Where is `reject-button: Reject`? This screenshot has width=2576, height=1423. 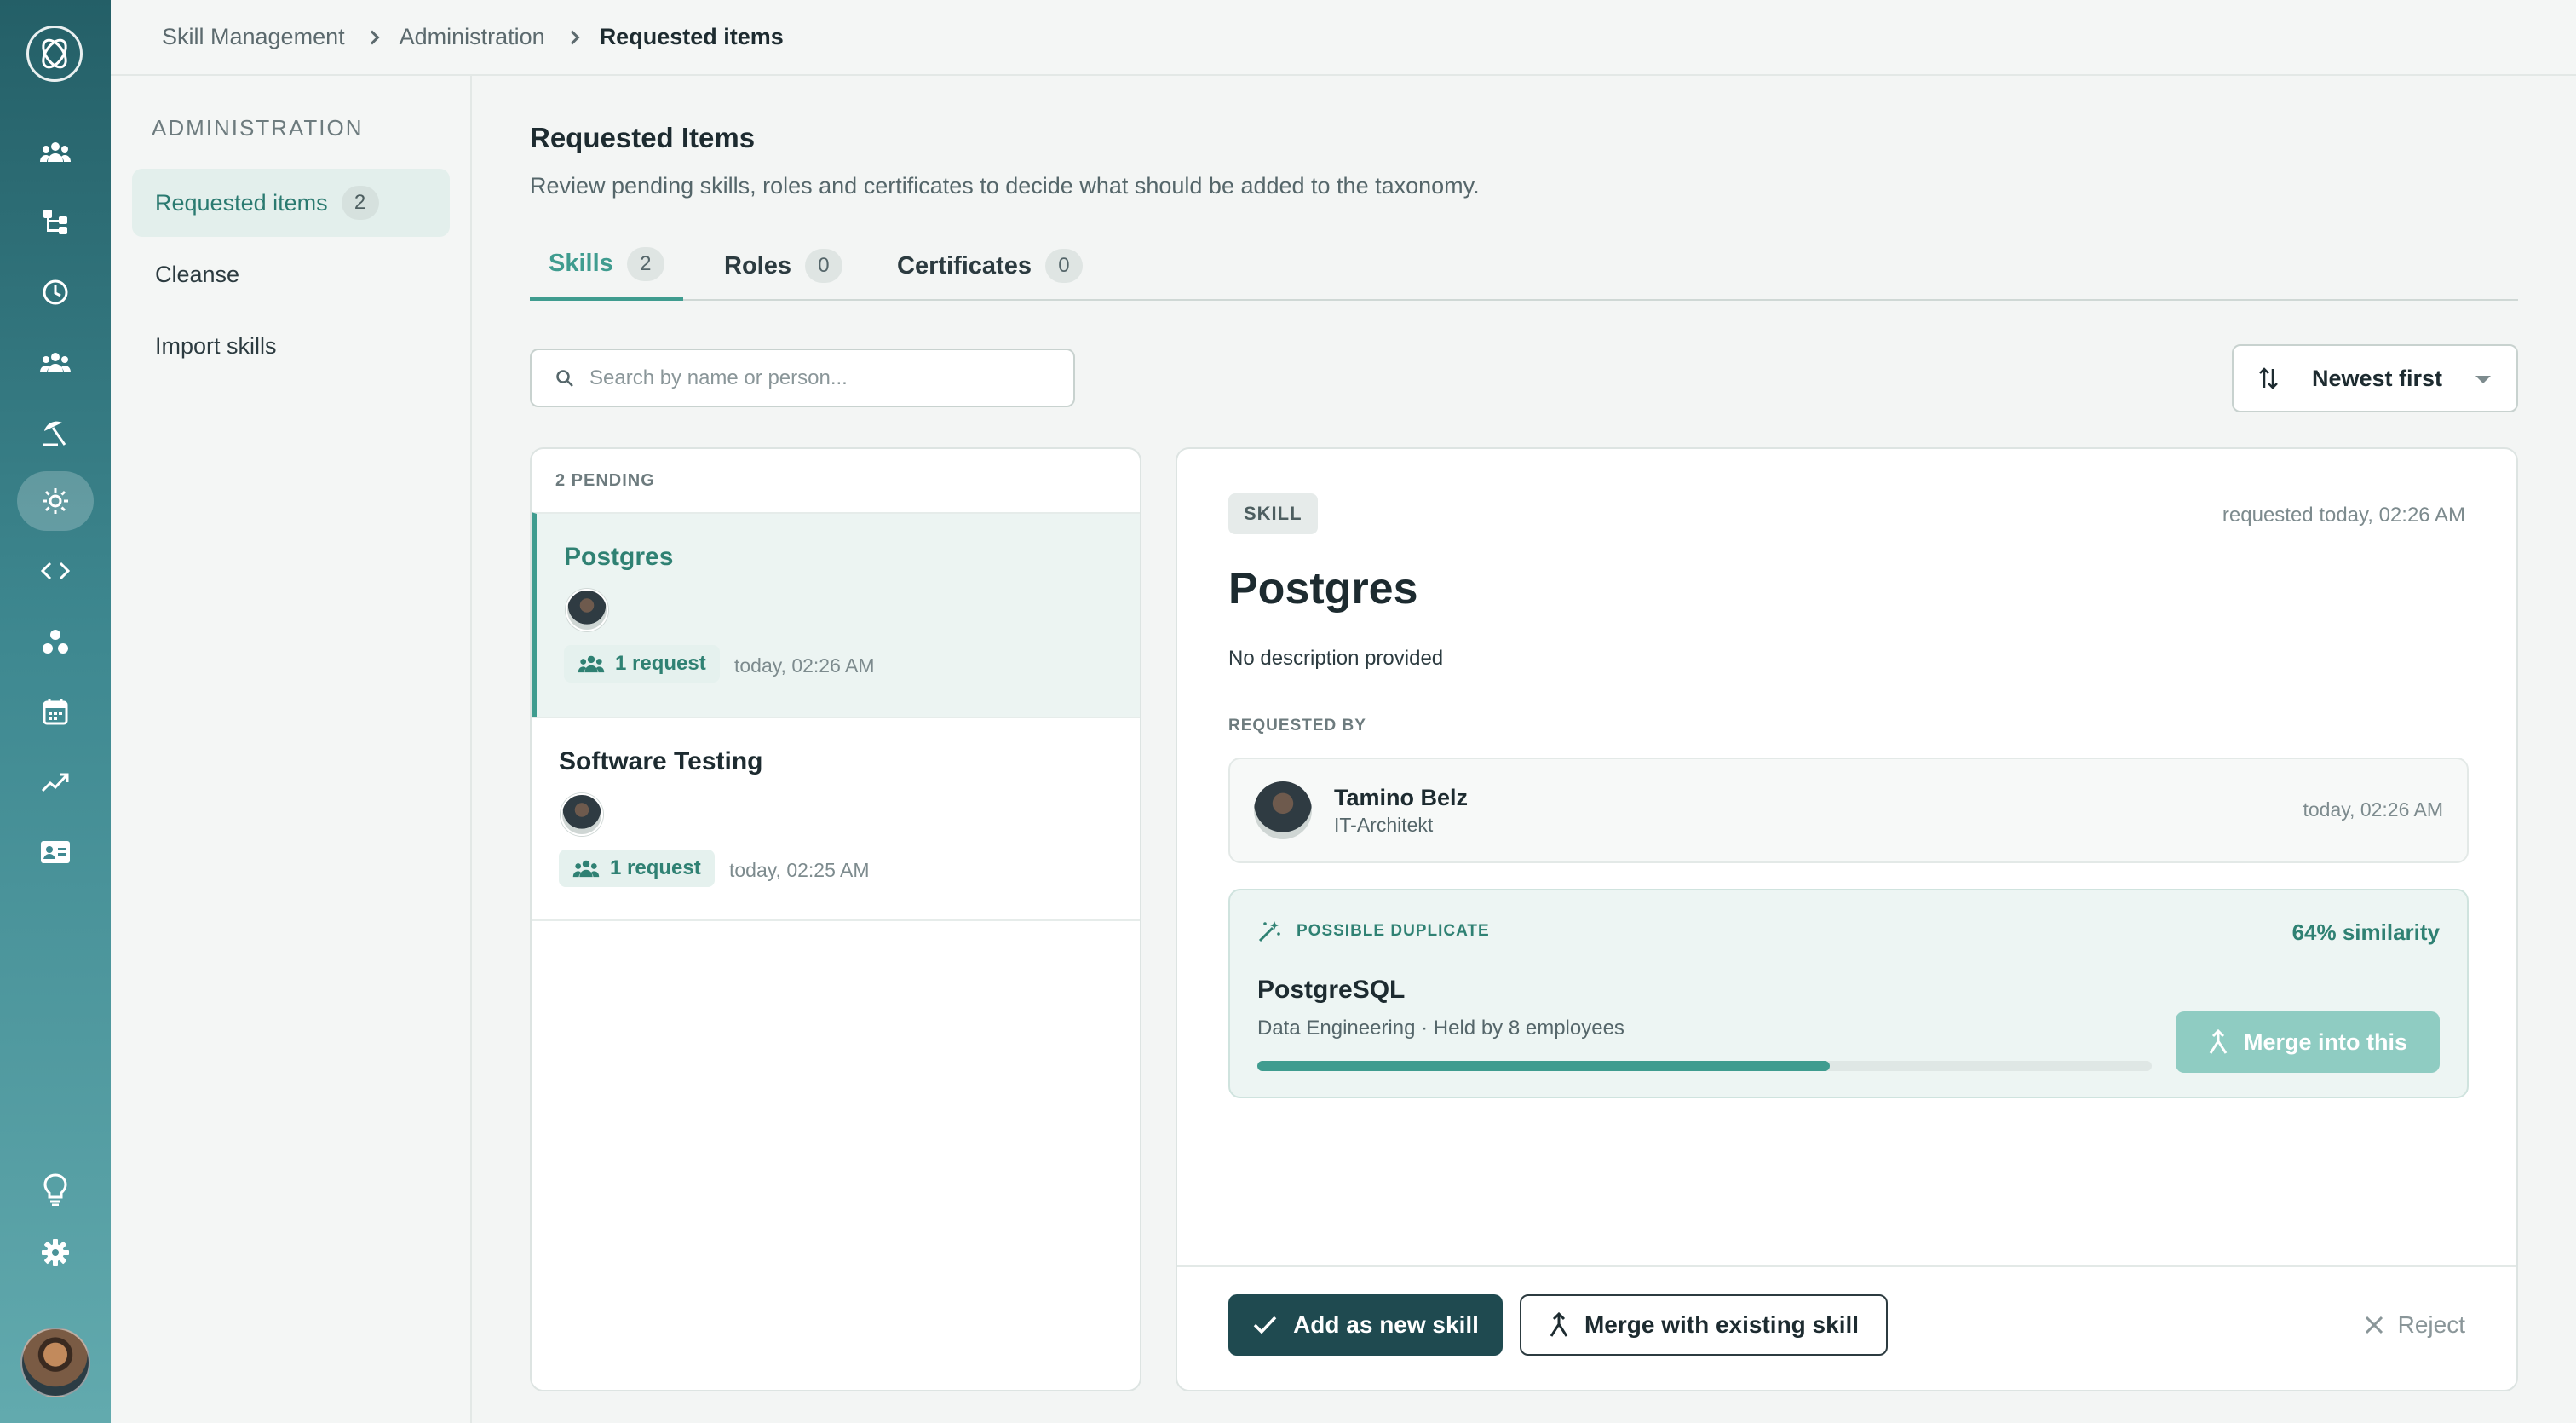 reject-button: Reject is located at coordinates (2414, 1325).